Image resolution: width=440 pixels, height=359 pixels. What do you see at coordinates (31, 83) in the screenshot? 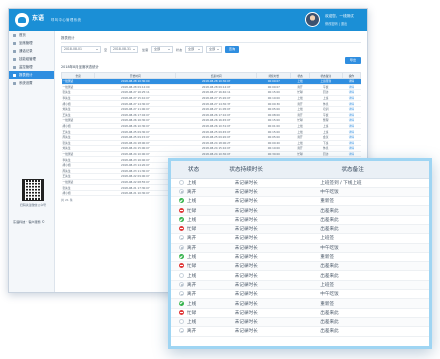
I see `sidebar-item: 系统设置` at bounding box center [31, 83].